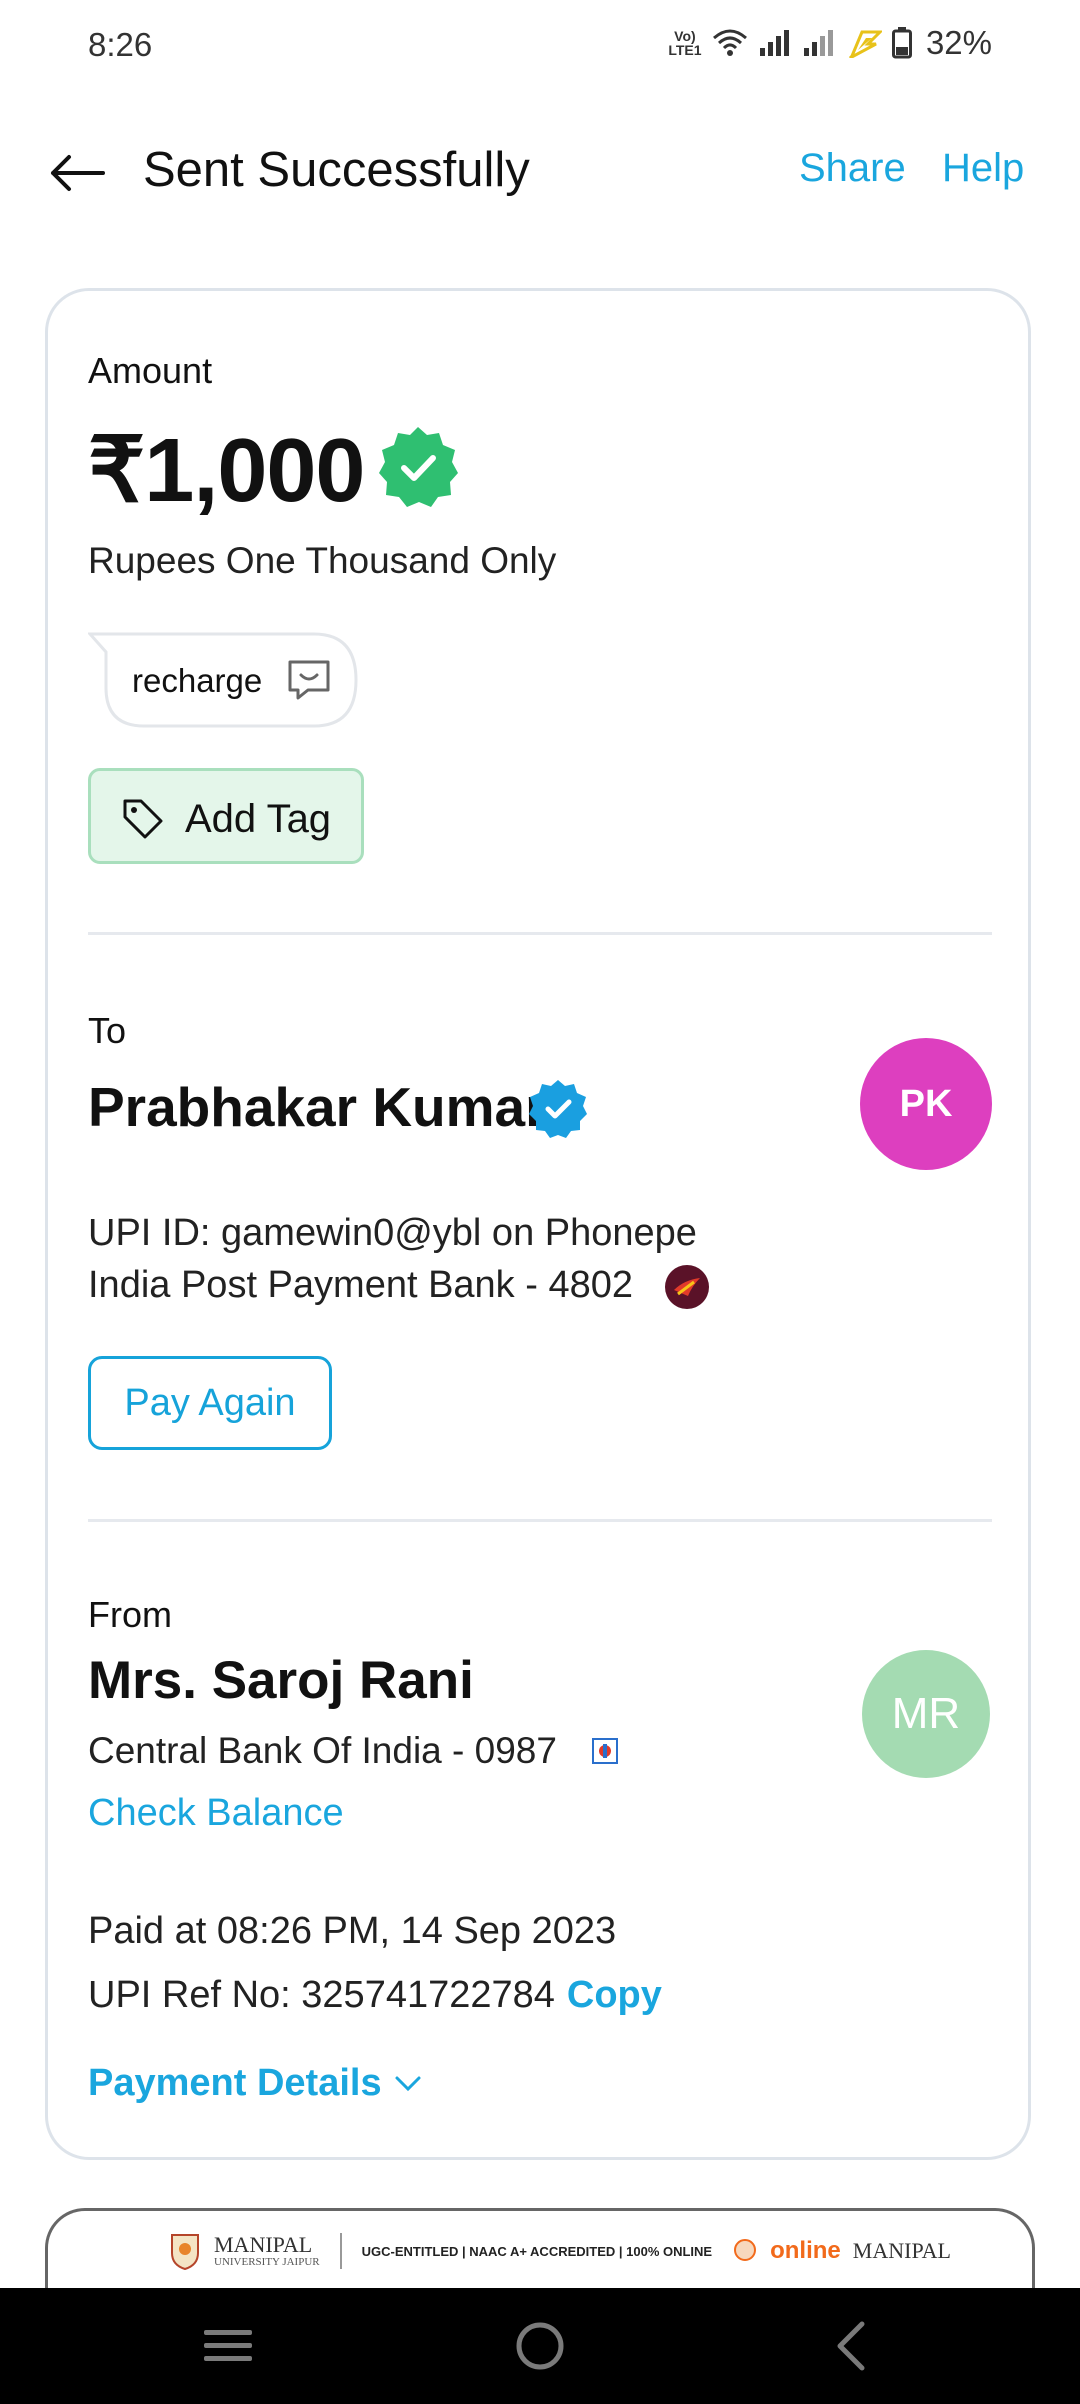  Describe the element at coordinates (605, 1751) in the screenshot. I see `central-bank-logo-icon` at that location.